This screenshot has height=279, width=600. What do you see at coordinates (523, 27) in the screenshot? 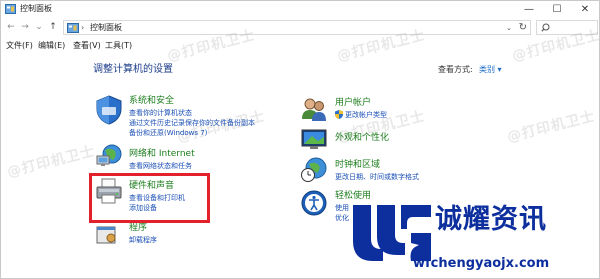
I see `refresh-icon: ↻` at bounding box center [523, 27].